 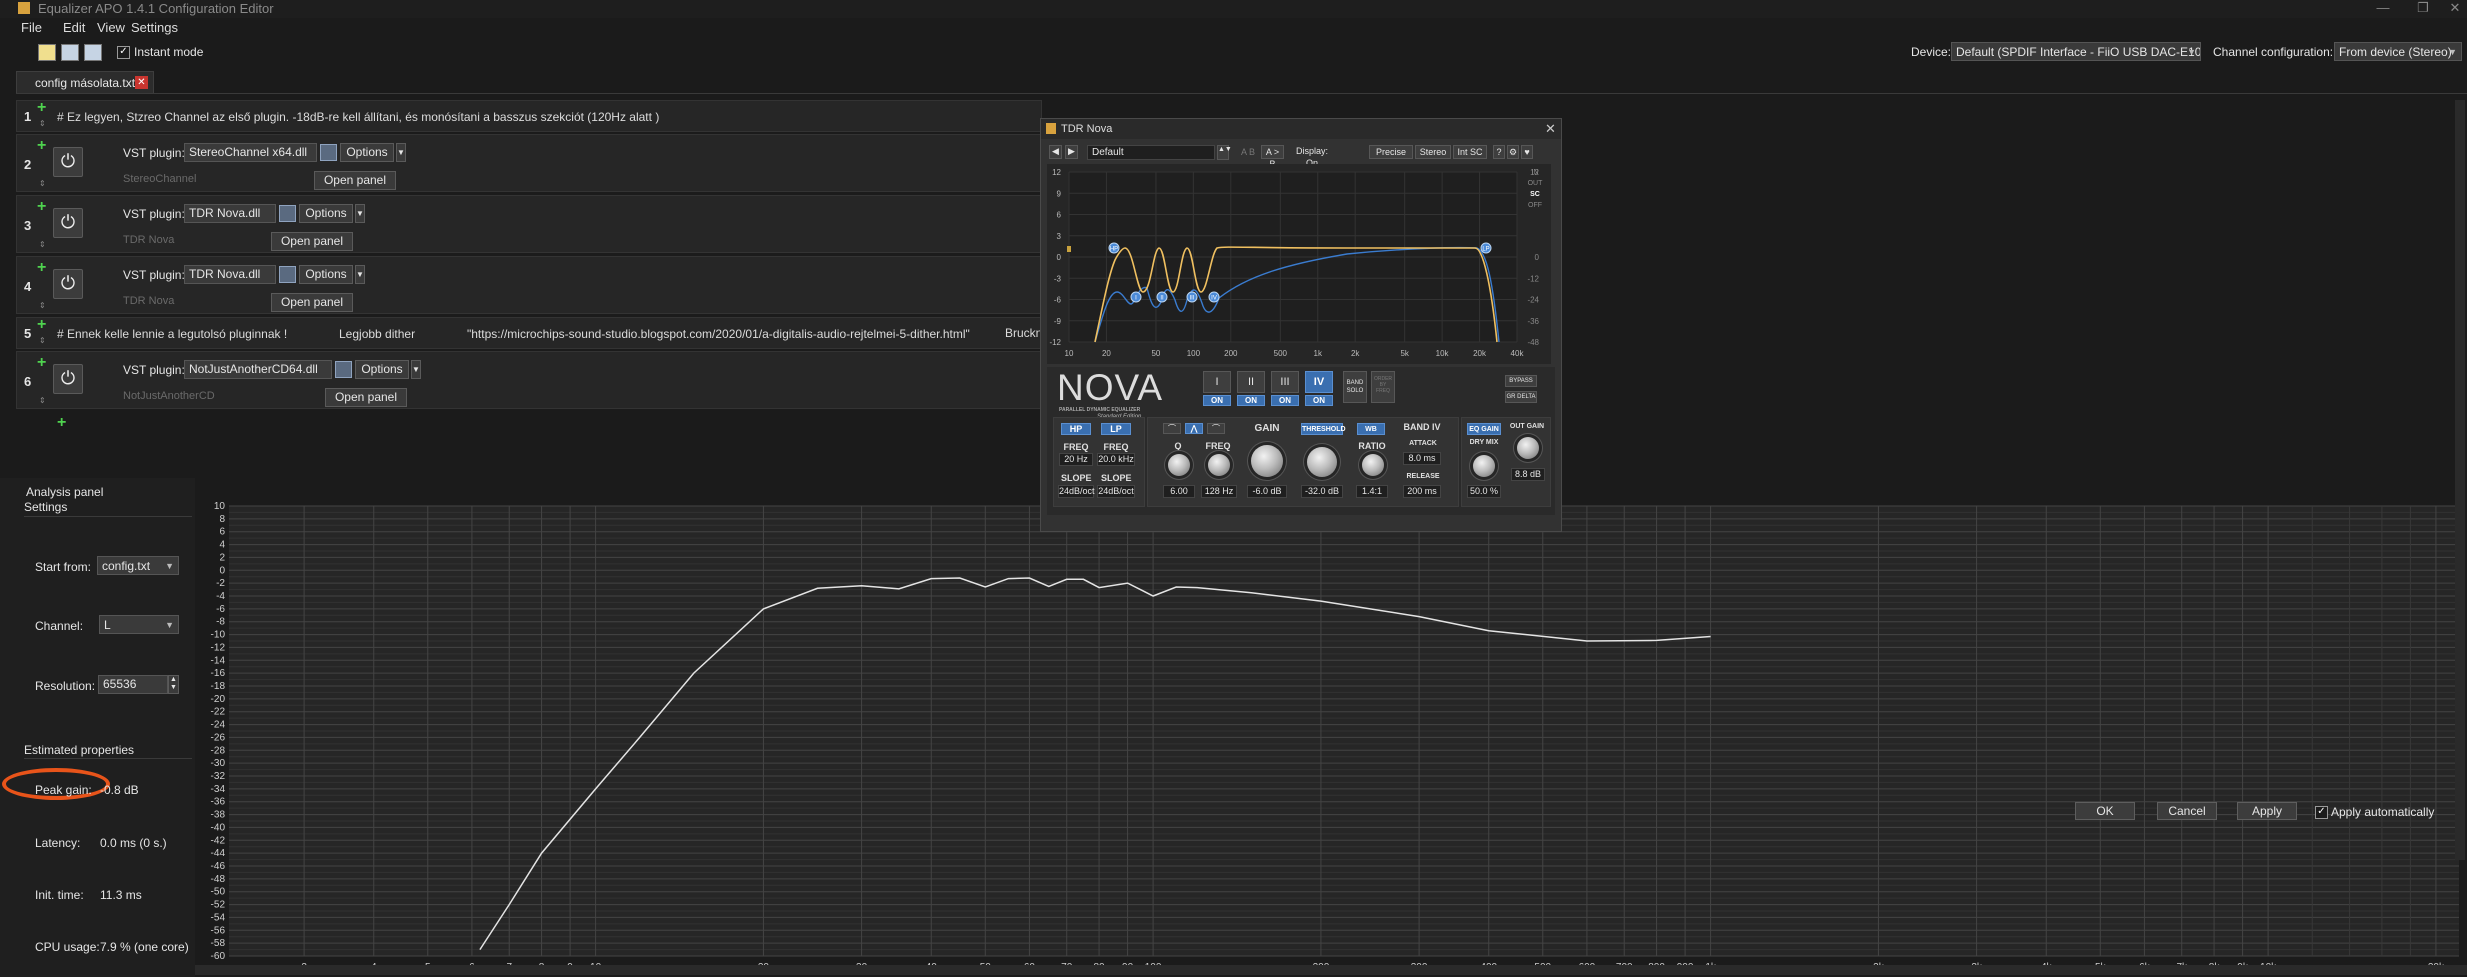 What do you see at coordinates (141, 82) in the screenshot?
I see `tab-close-icon: ✕` at bounding box center [141, 82].